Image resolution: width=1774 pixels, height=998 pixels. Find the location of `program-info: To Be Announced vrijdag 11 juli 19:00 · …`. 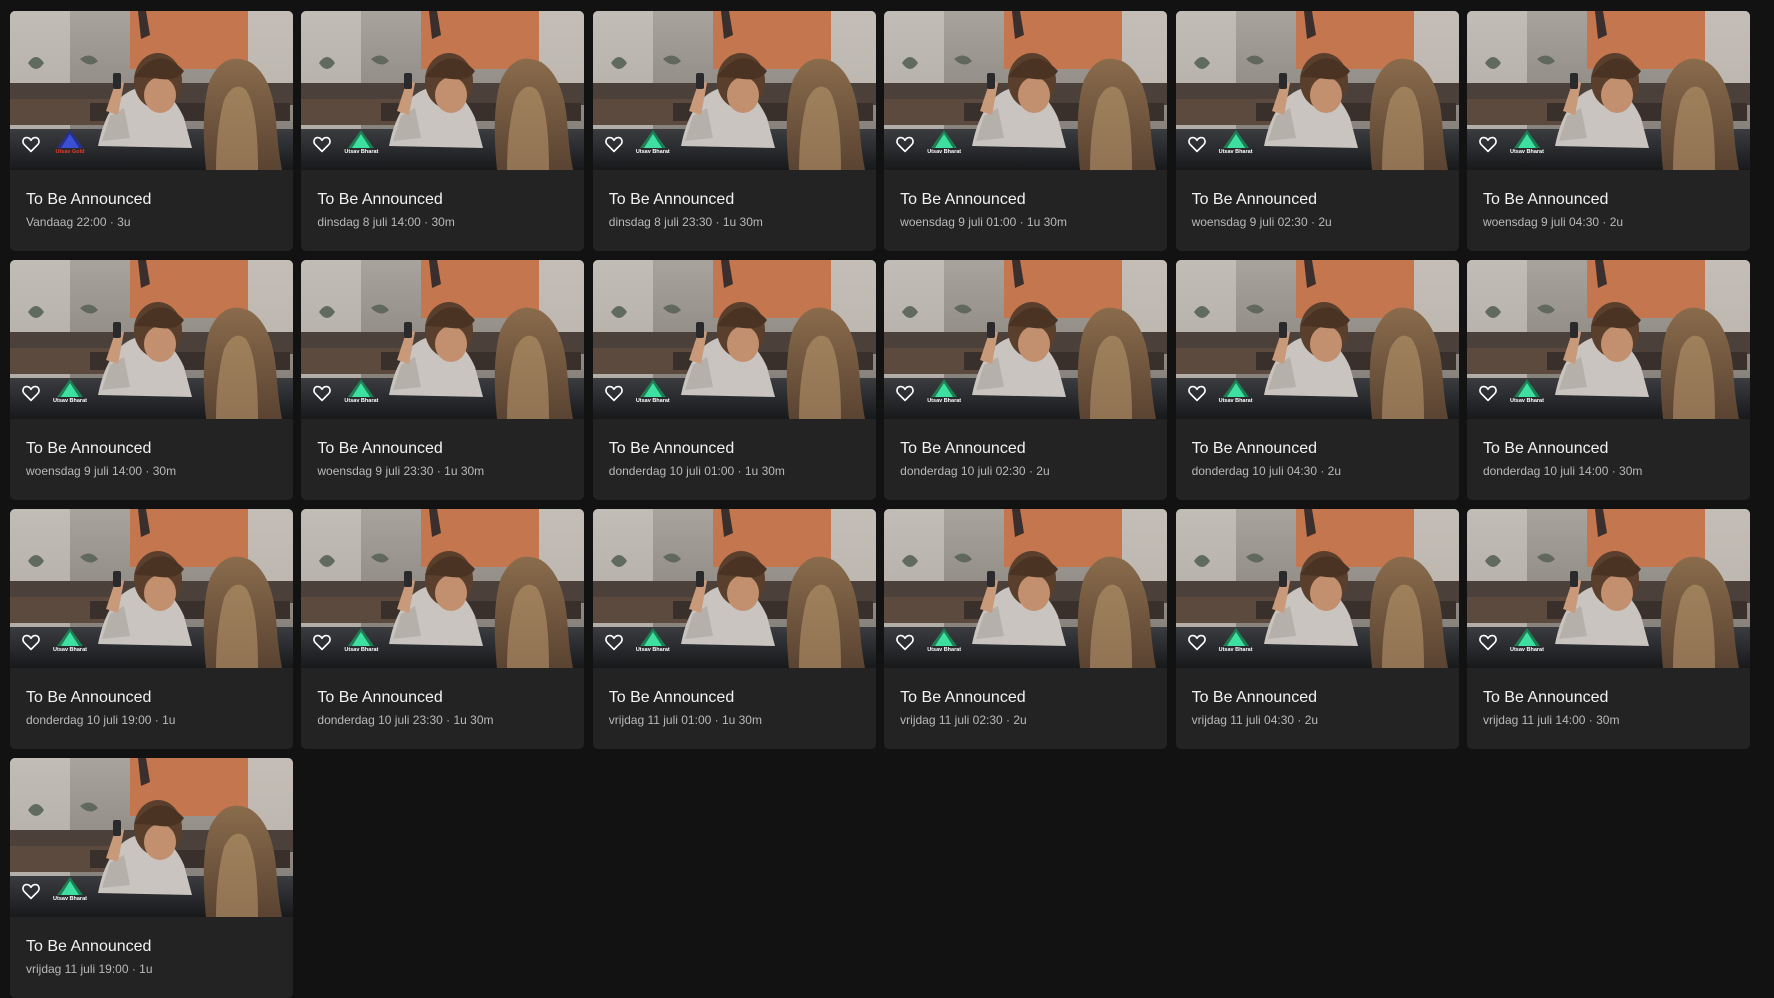

program-info: To Be Announced vrijdag 11 juli 19:00 · … is located at coordinates (151, 957).